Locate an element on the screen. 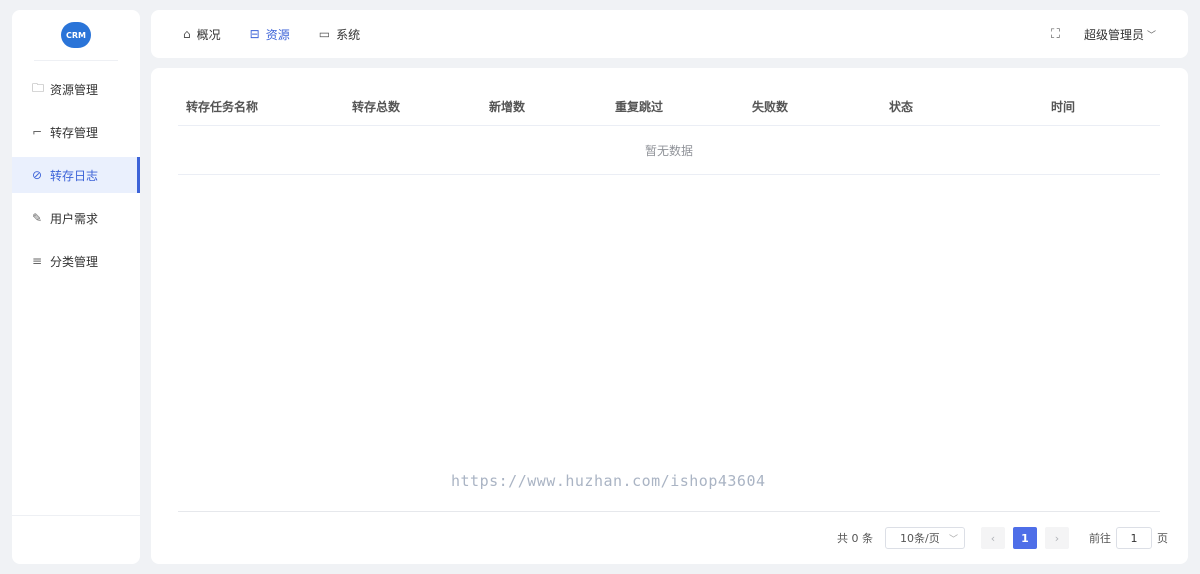 The height and width of the screenshot is (574, 1200). nav-item-label: 概况 is located at coordinates (208, 34).